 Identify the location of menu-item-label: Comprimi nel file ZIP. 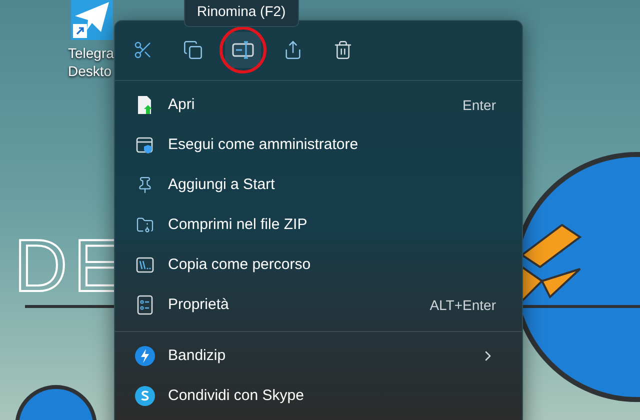
(238, 224).